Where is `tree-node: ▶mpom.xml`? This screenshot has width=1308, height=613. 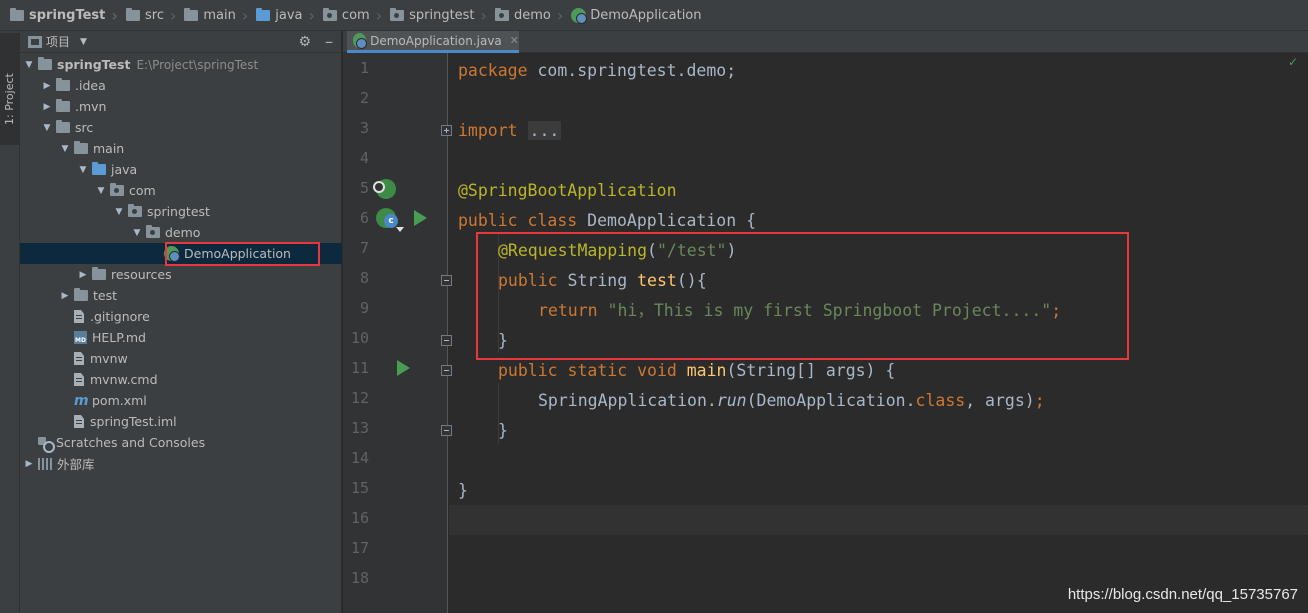
tree-node: ▶mpom.xml is located at coordinates (181, 400).